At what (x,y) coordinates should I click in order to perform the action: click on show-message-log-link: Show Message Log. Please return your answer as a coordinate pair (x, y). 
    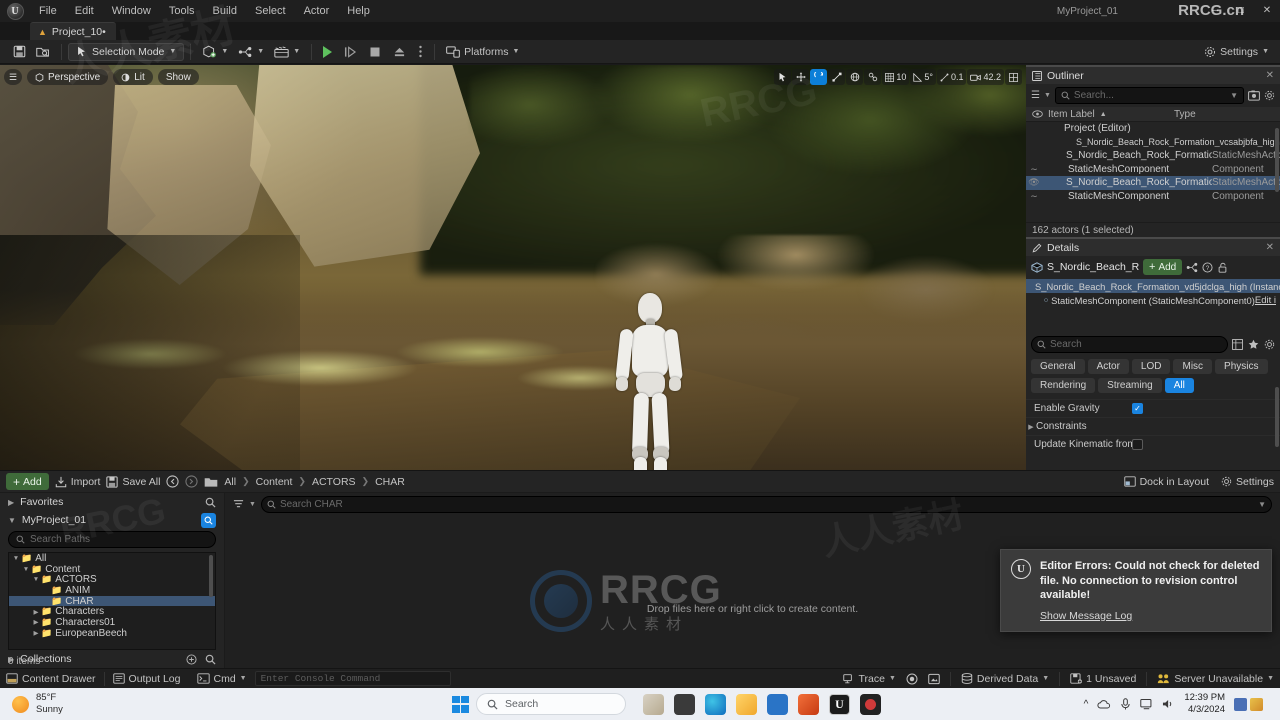
    Looking at the image, I should click on (1086, 616).